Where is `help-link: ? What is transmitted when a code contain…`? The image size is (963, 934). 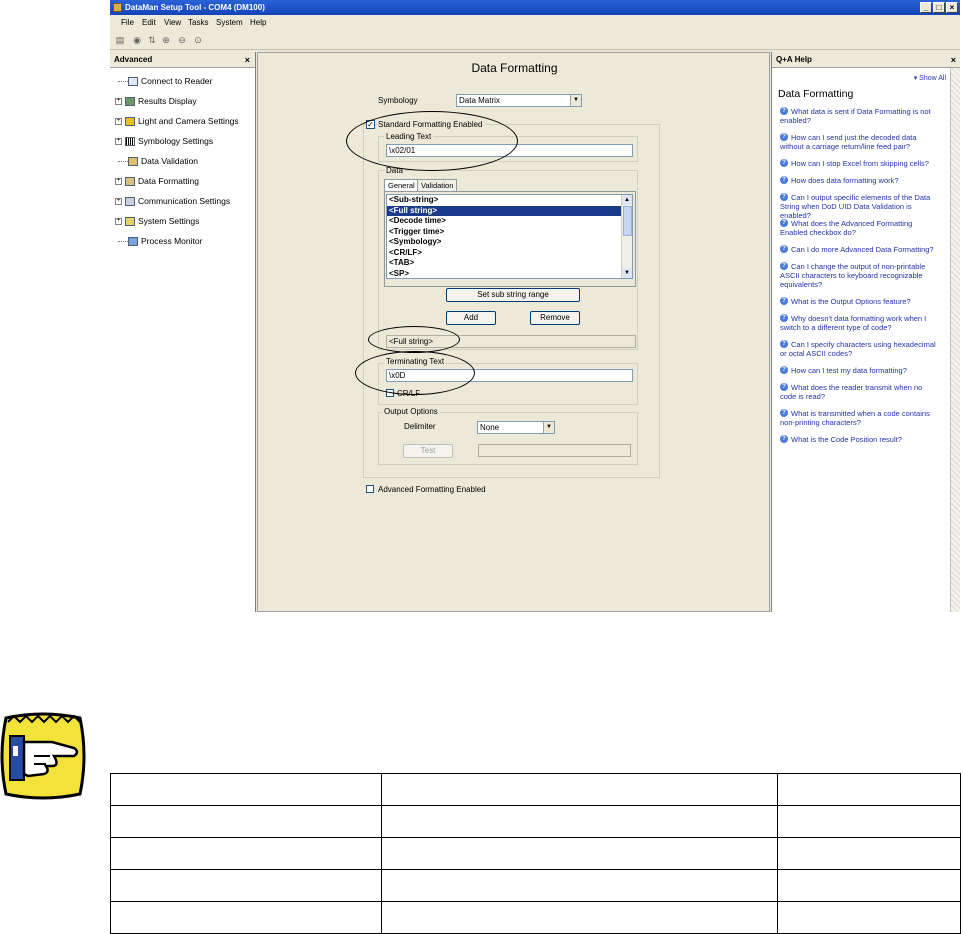 help-link: ? What is transmitted when a code contain… is located at coordinates (860, 418).